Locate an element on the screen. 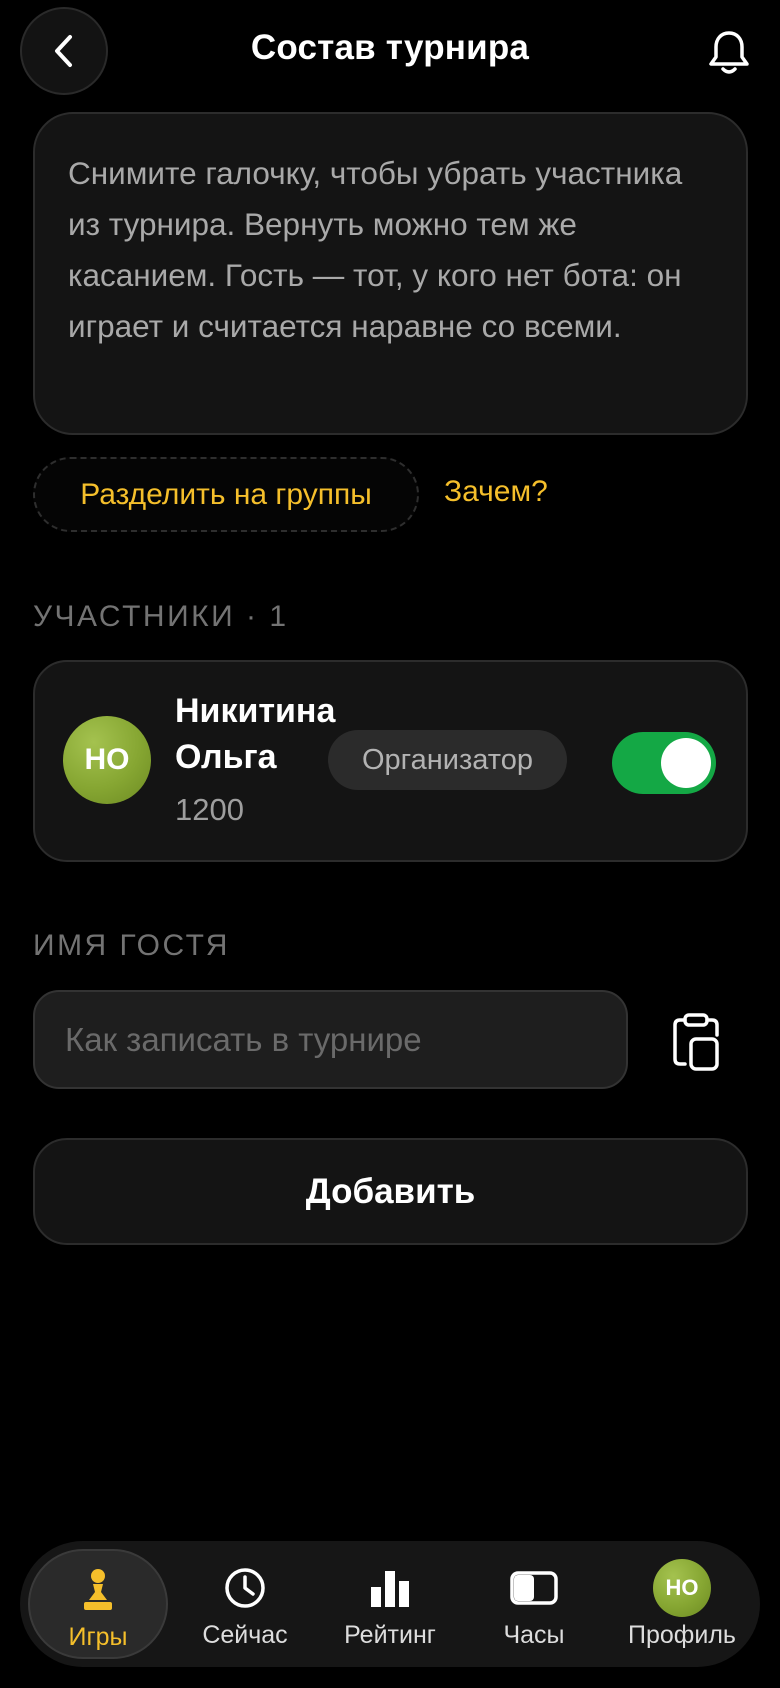  bar-chart-icon is located at coordinates (390, 1589).